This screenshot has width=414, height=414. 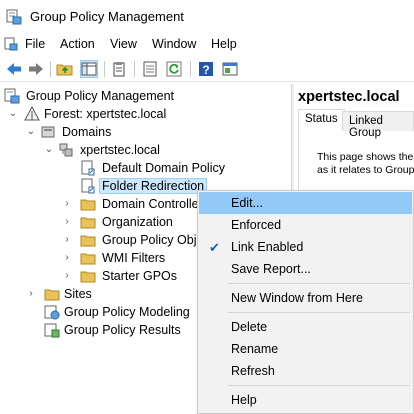 I want to click on menu-item-new-window: New Window from Here, so click(x=305, y=298).